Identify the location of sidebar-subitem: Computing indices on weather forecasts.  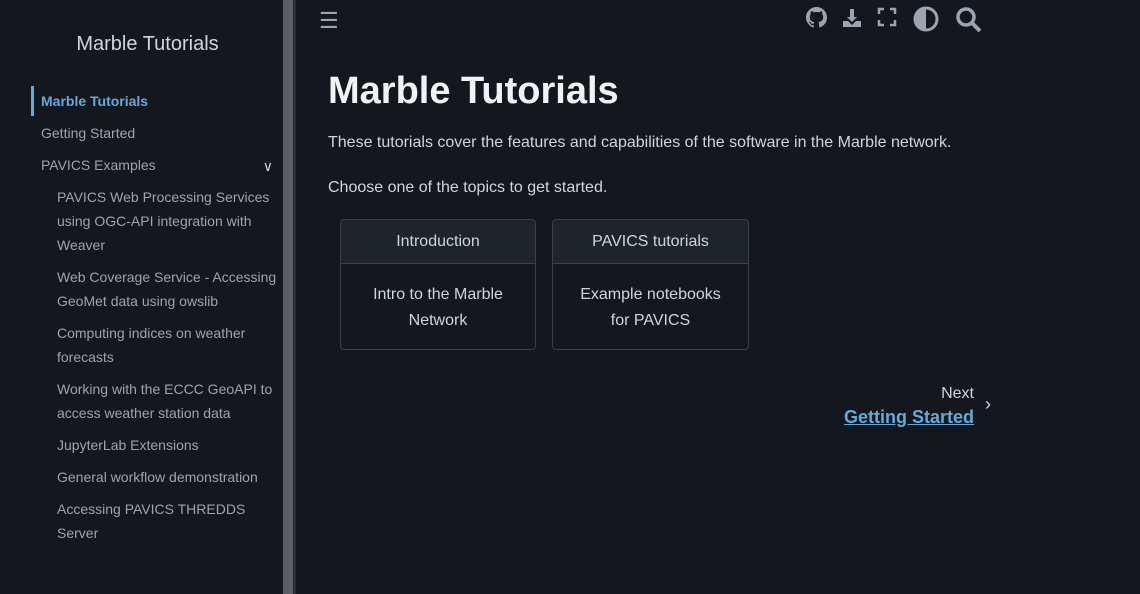
(157, 345).